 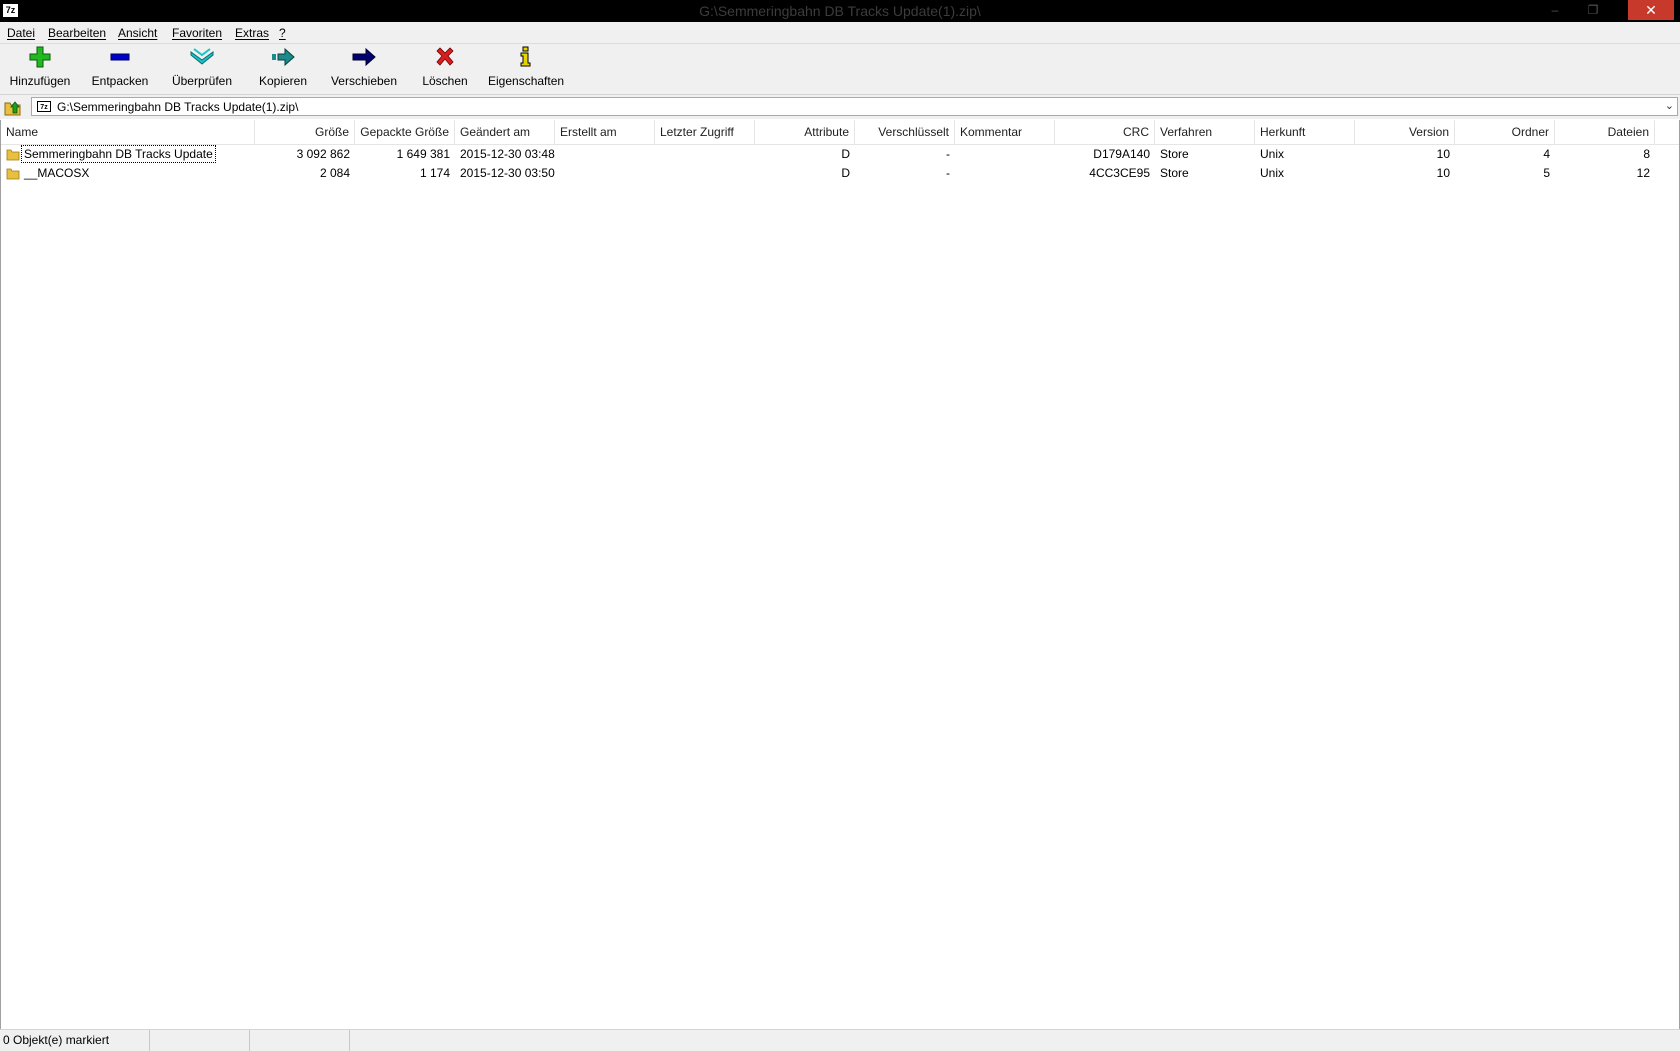 What do you see at coordinates (805, 132) in the screenshot?
I see `column-attributes: Attribute` at bounding box center [805, 132].